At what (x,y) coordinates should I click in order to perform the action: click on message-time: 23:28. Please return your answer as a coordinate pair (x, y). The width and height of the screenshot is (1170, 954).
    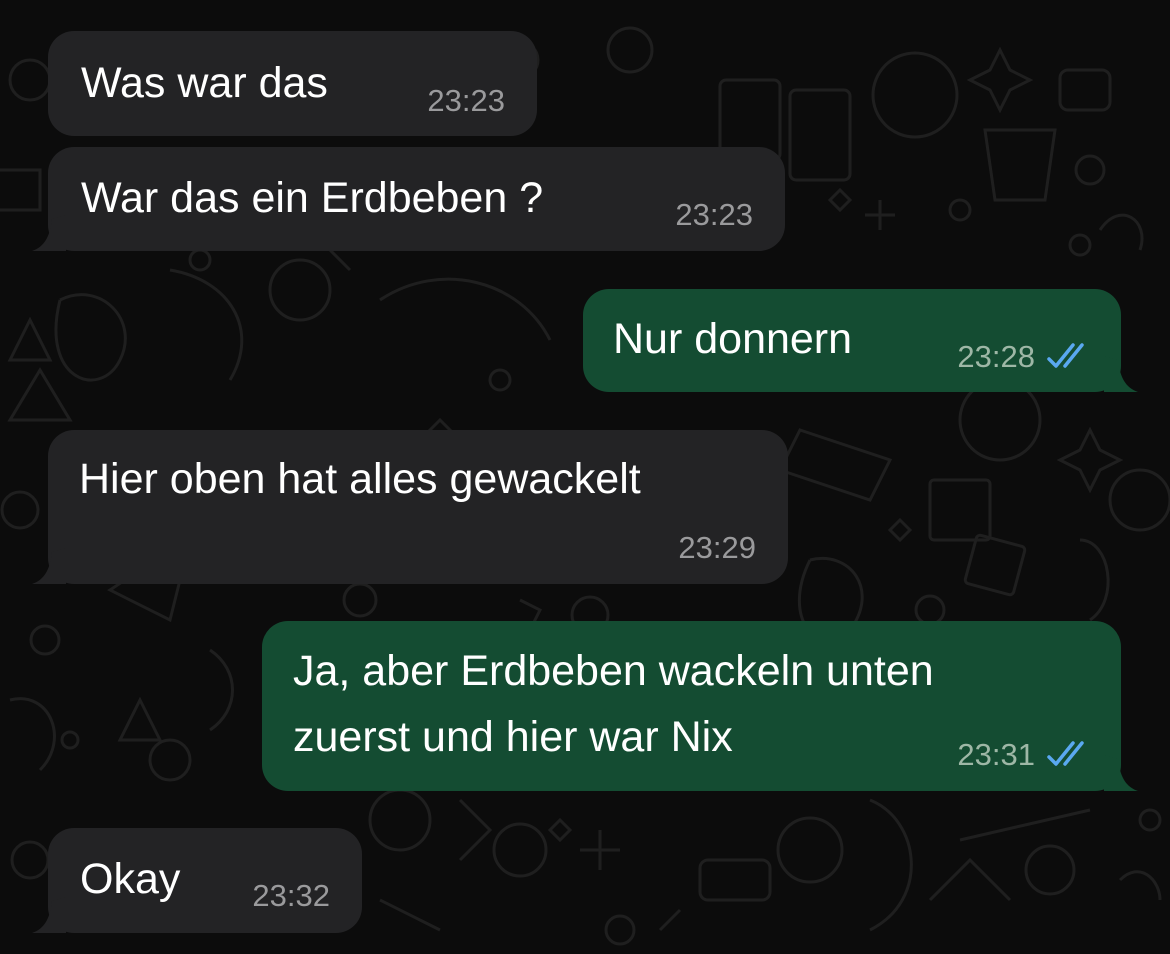
    Looking at the image, I should click on (996, 356).